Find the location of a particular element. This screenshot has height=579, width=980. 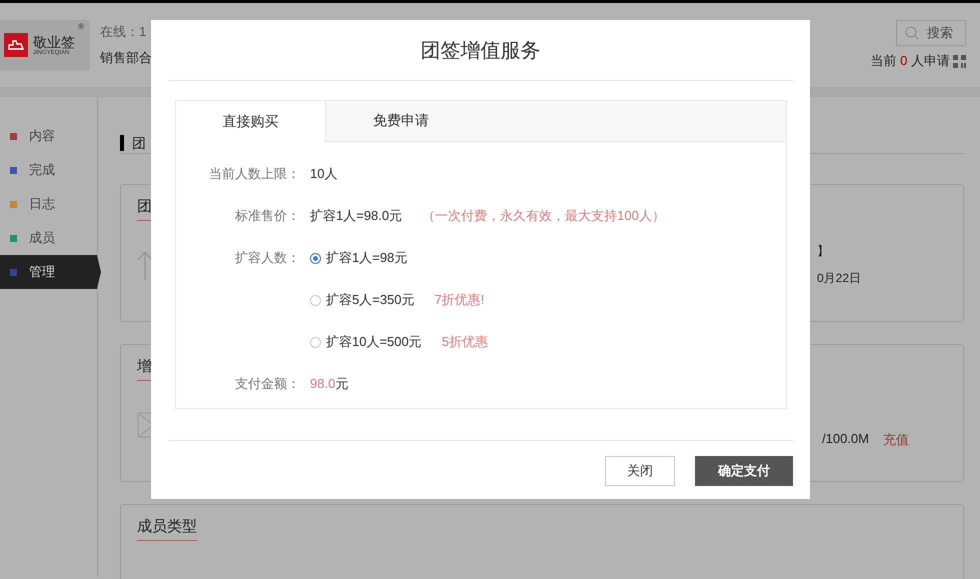

qr-code-icon is located at coordinates (959, 61).